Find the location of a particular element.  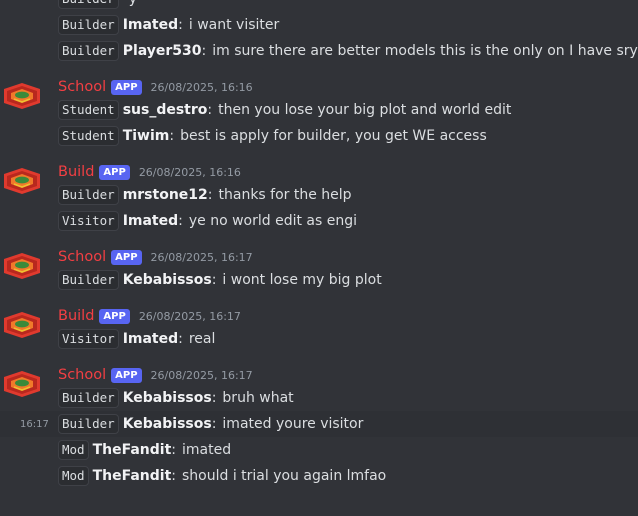

message-text: imated youre visitor is located at coordinates (293, 424).